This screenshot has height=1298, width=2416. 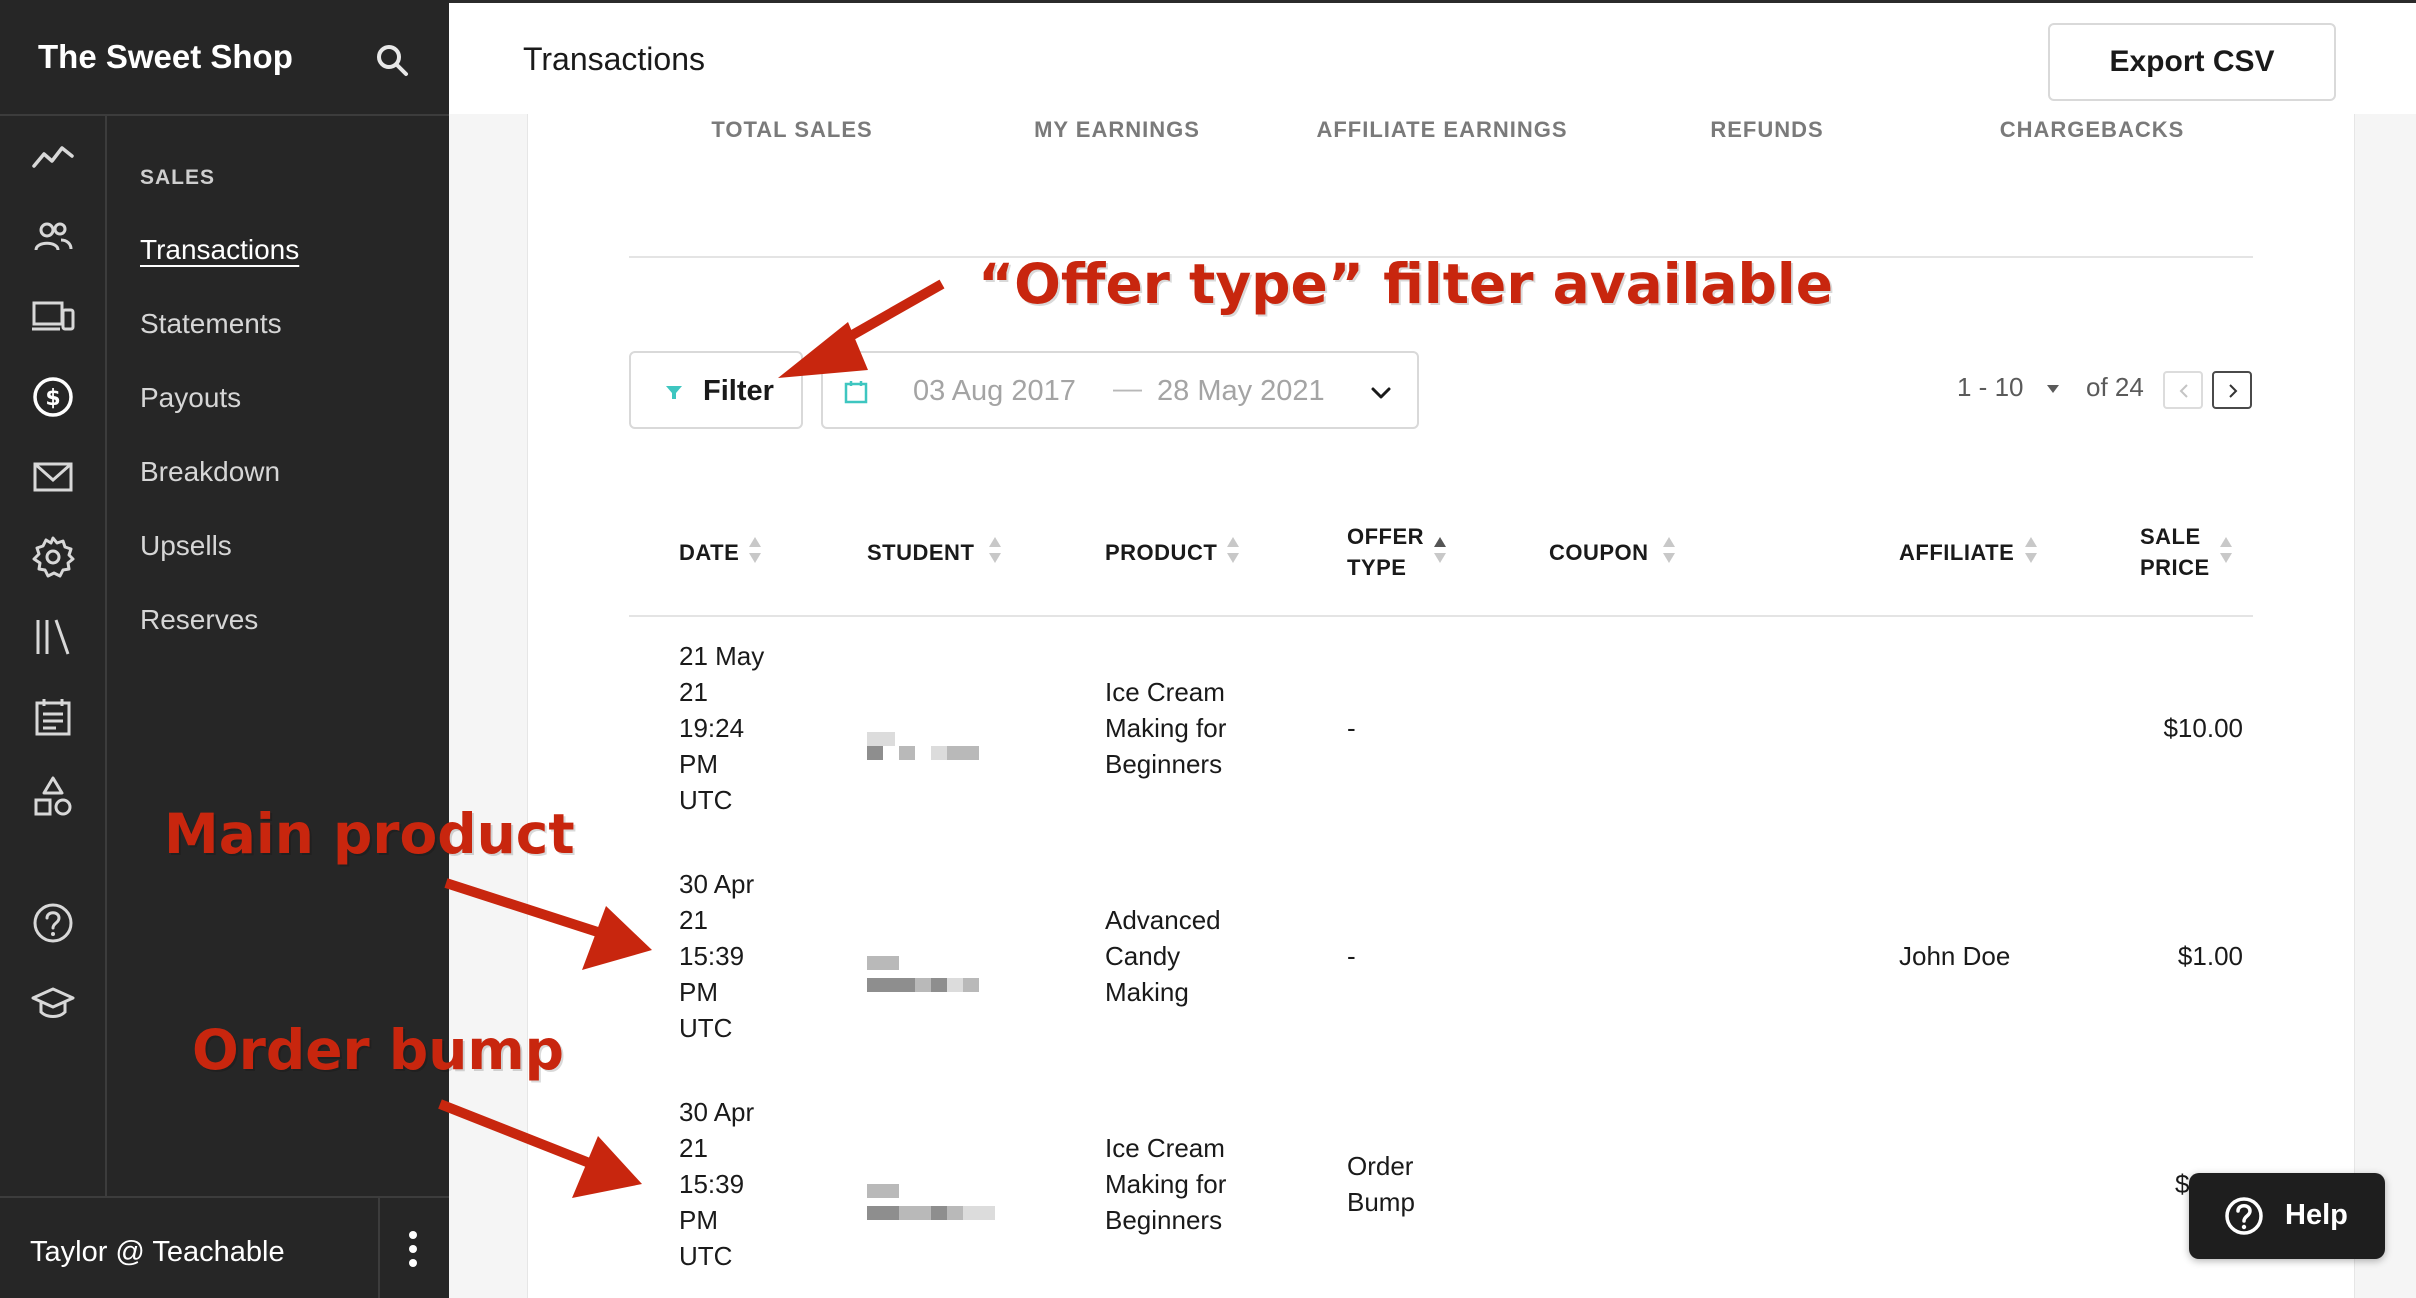 I want to click on settings-gear-icon, so click(x=53, y=557).